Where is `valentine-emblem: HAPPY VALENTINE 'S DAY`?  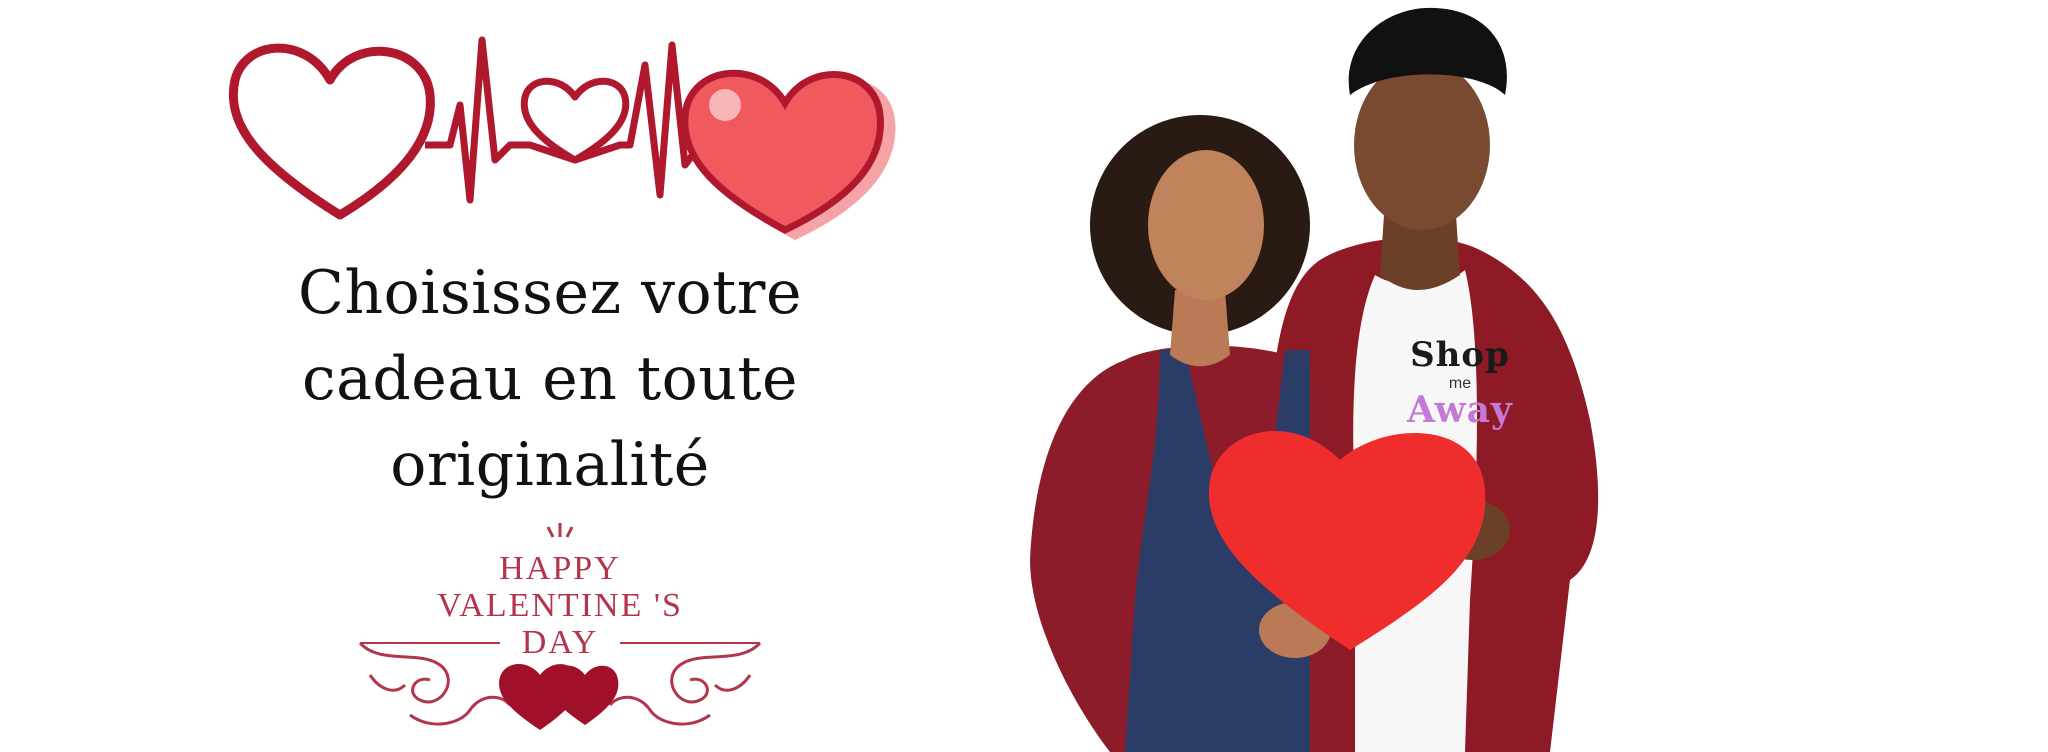
valentine-emblem: HAPPY VALENTINE 'S DAY is located at coordinates (560, 632).